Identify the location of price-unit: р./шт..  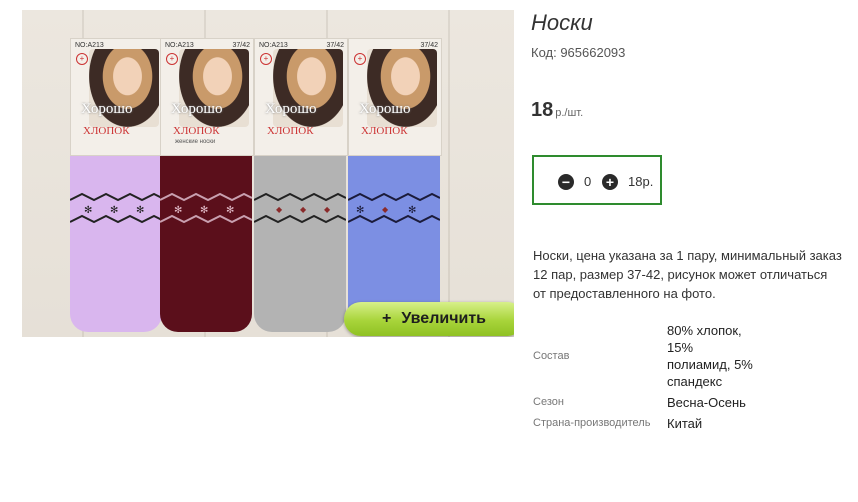
(569, 113).